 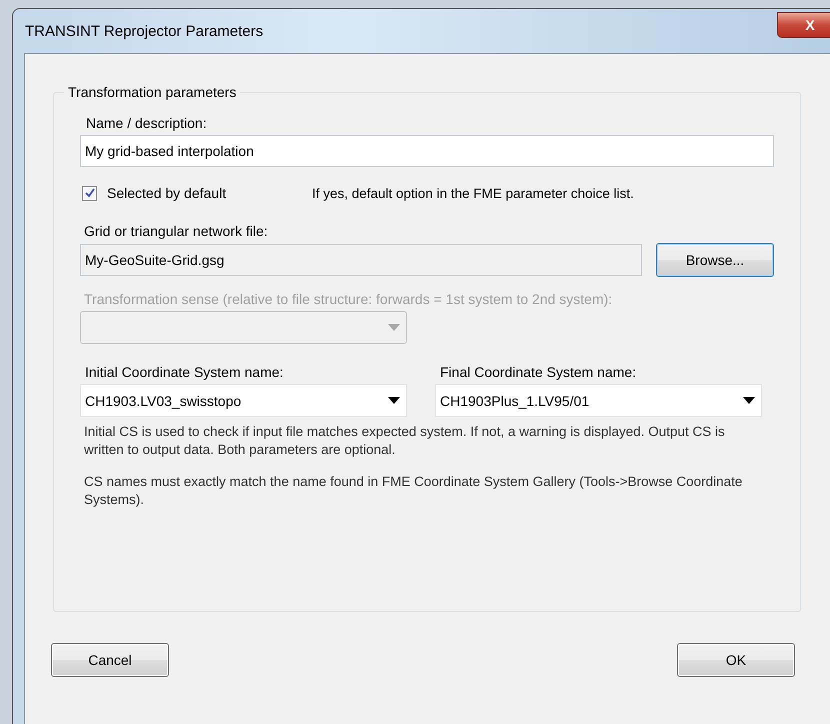 What do you see at coordinates (473, 193) in the screenshot?
I see `hint-text: If yes, default option in the FME parameter choice list.` at bounding box center [473, 193].